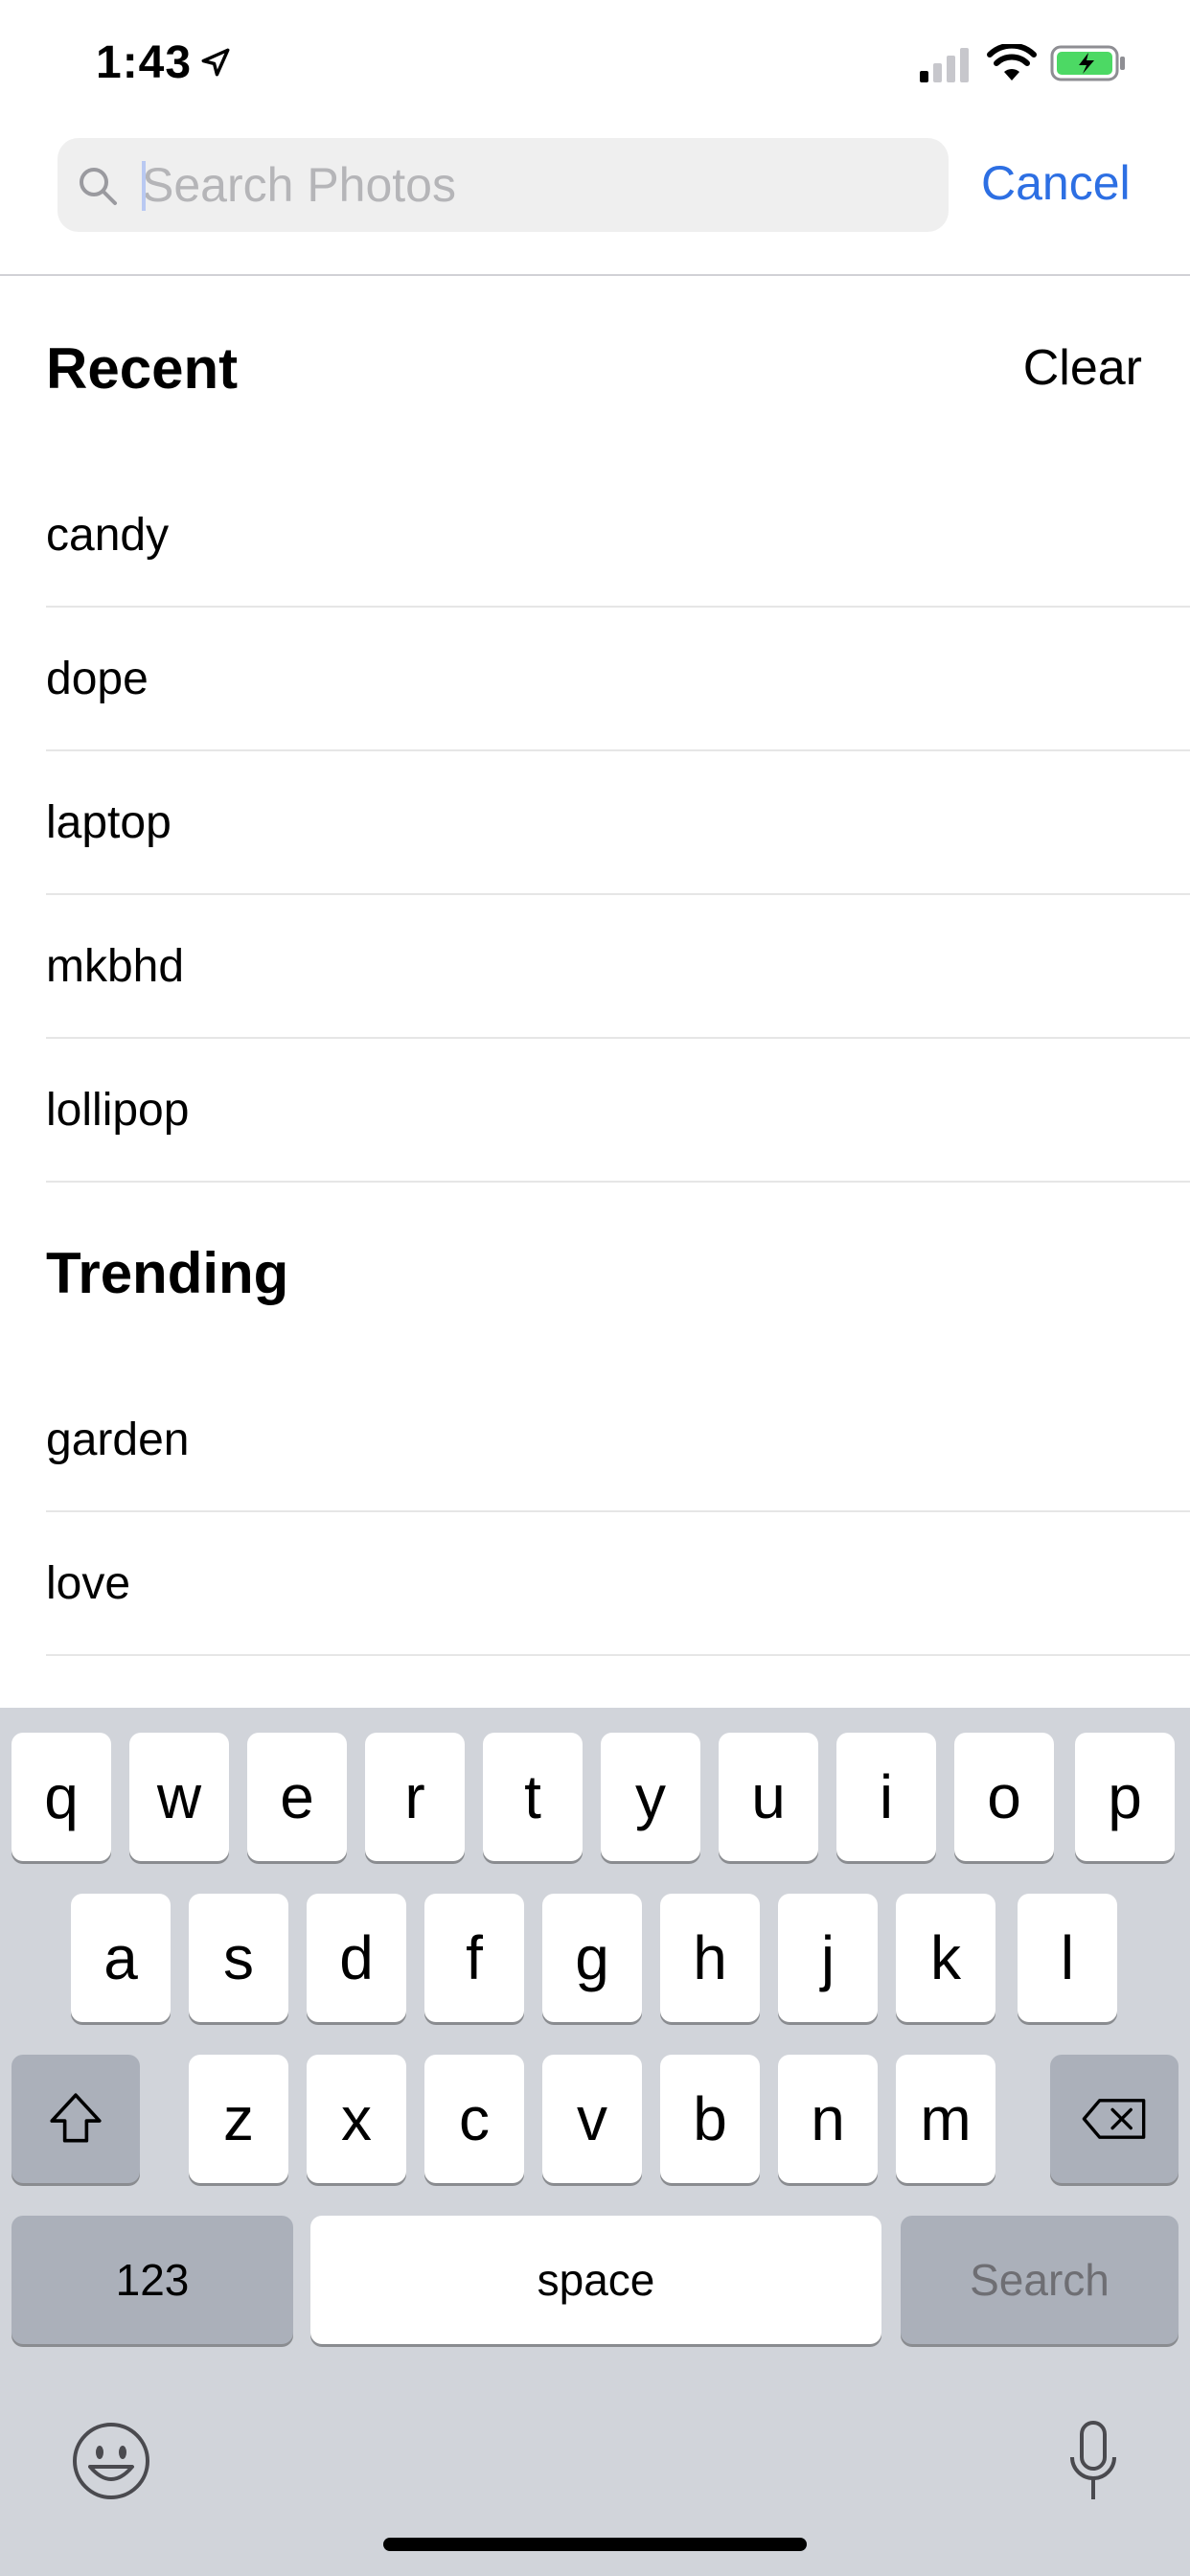  Describe the element at coordinates (357, 1958) in the screenshot. I see `key-d: d` at that location.